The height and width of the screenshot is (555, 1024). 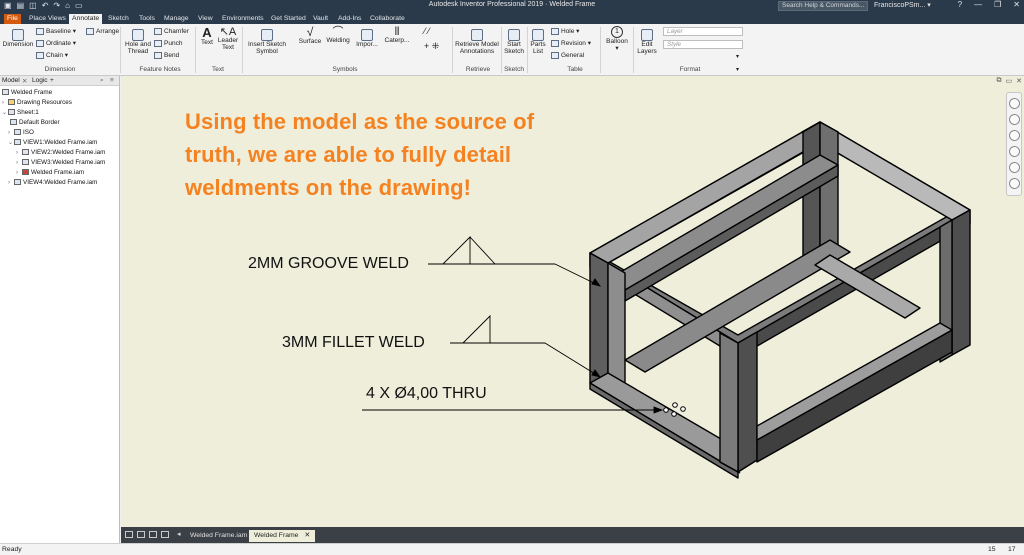 What do you see at coordinates (307, 535) in the screenshot?
I see `close-tab-icon: ✕` at bounding box center [307, 535].